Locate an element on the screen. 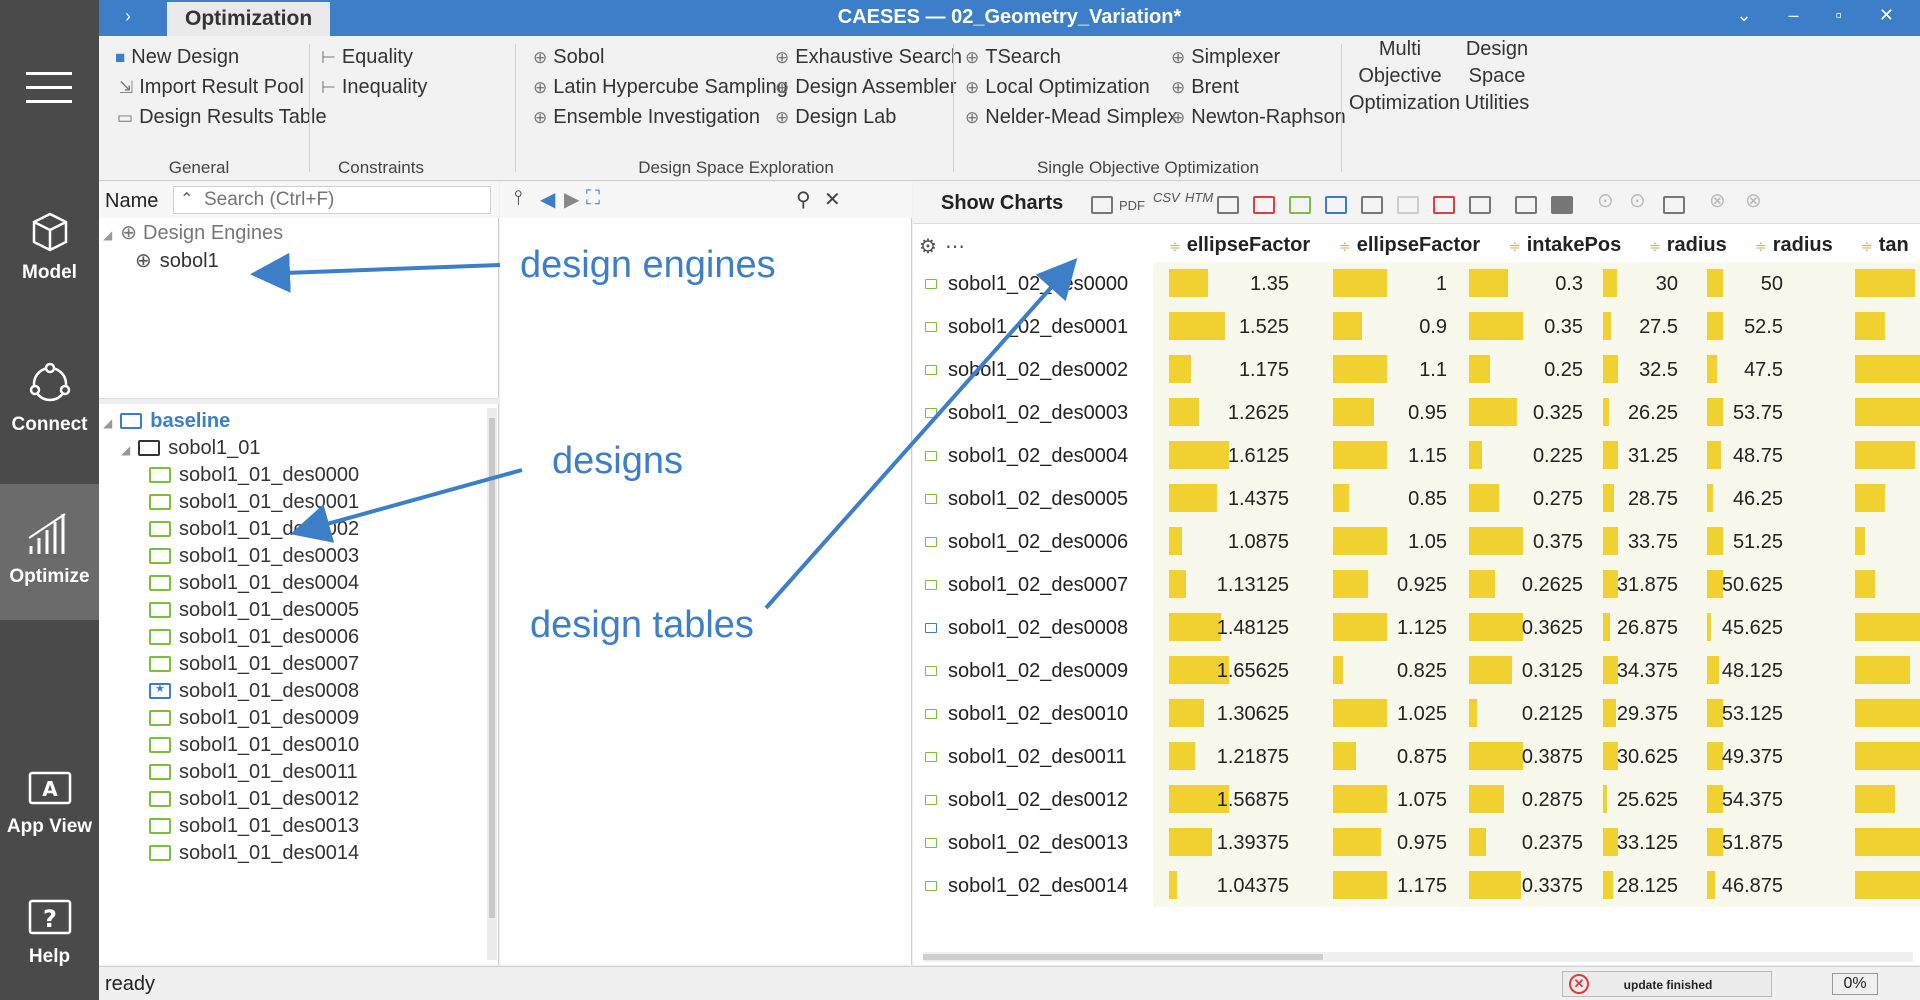 This screenshot has height=1000, width=1920. cell-value: 1.2625 is located at coordinates (1258, 413).